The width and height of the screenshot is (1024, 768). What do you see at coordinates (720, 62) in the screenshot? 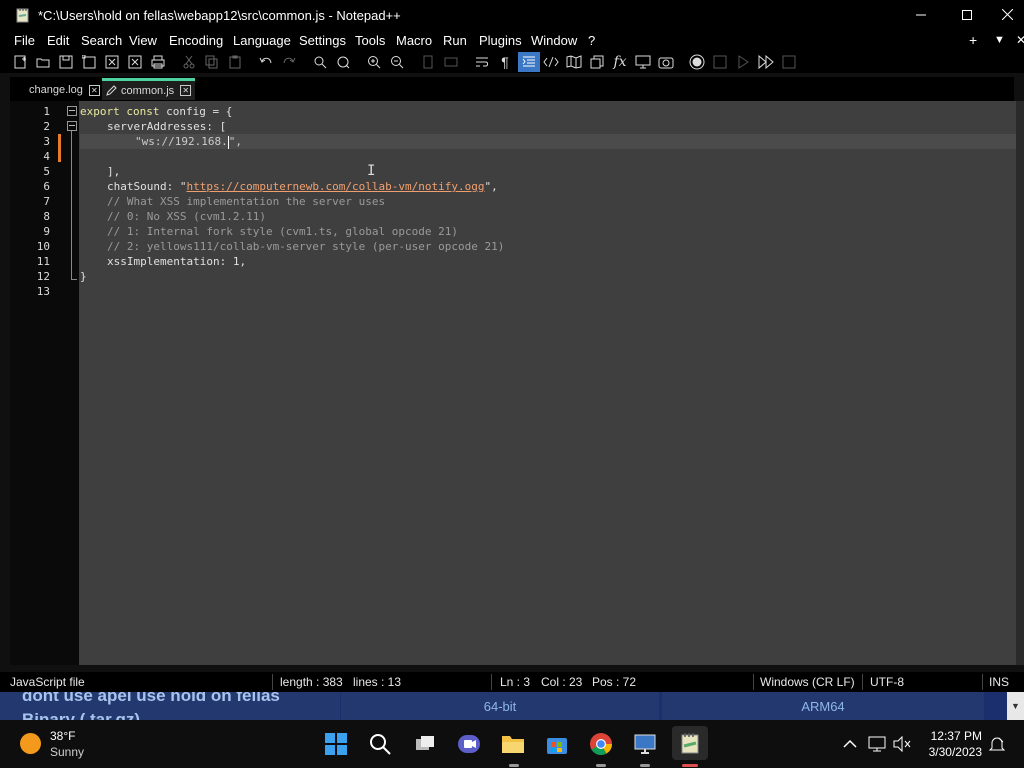
I see `stop-macro-icon` at bounding box center [720, 62].